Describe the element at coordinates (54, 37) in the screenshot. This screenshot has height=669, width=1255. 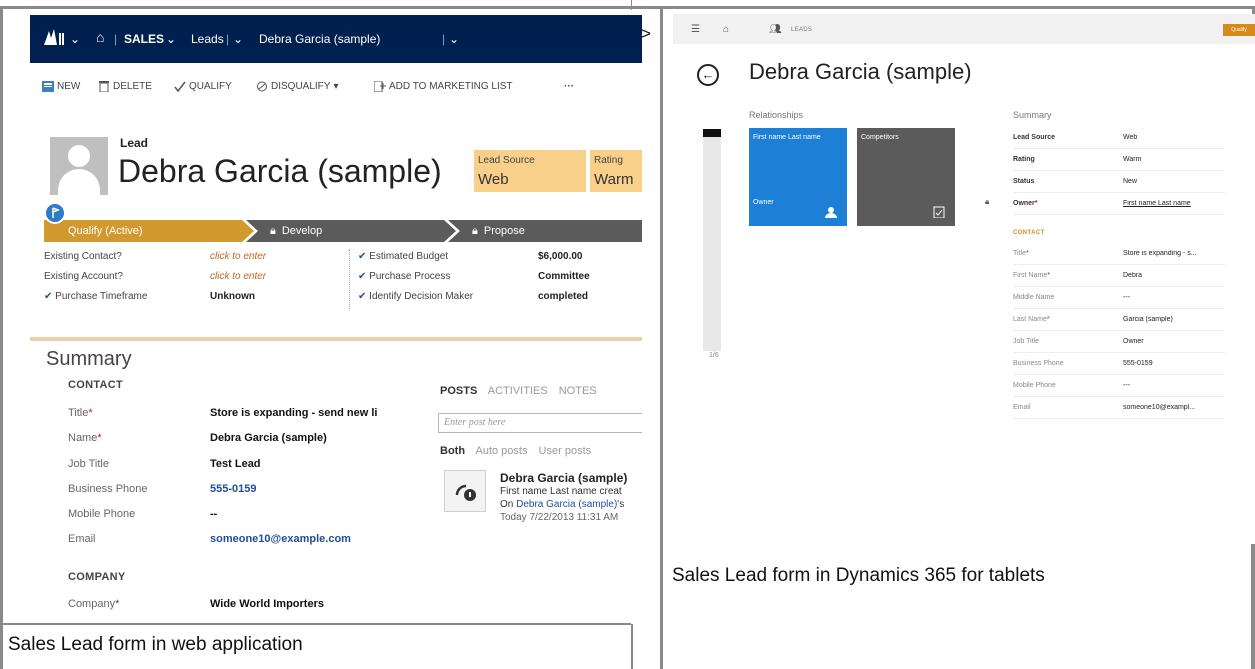
I see `dynamics-logo-icon` at that location.